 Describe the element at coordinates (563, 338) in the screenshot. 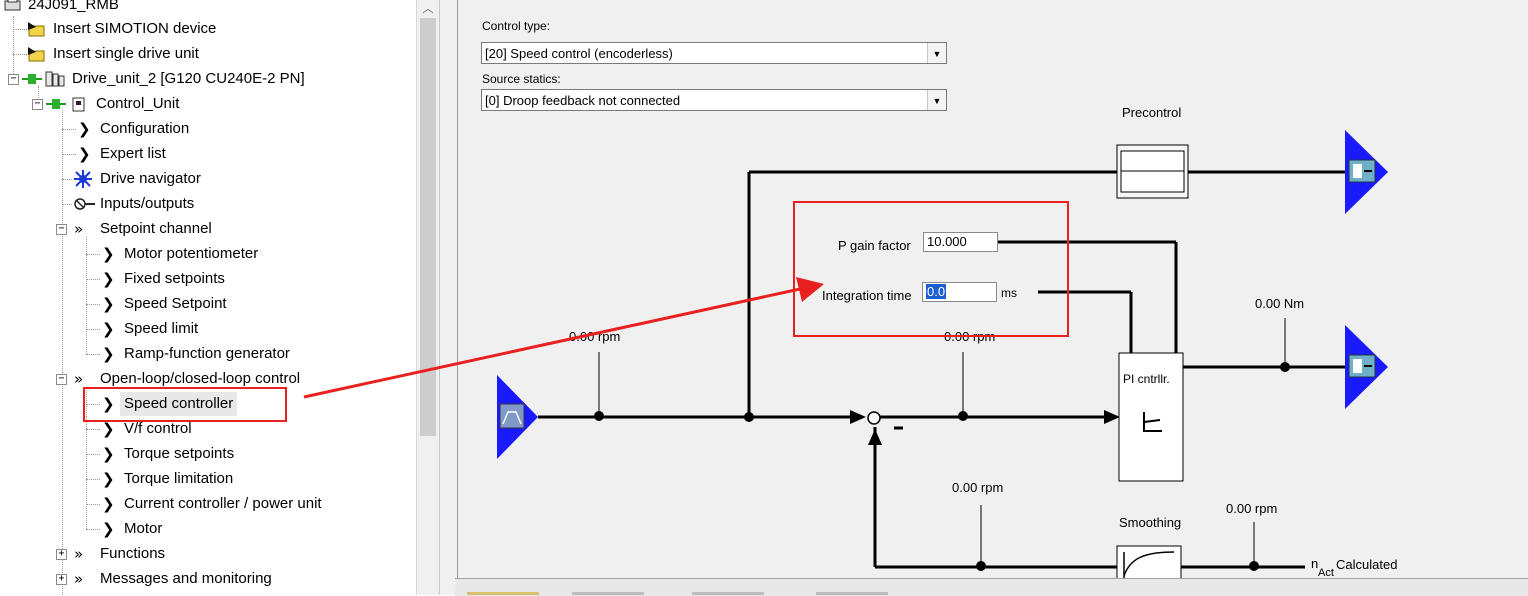

I see `annotation-arrow-icon` at that location.